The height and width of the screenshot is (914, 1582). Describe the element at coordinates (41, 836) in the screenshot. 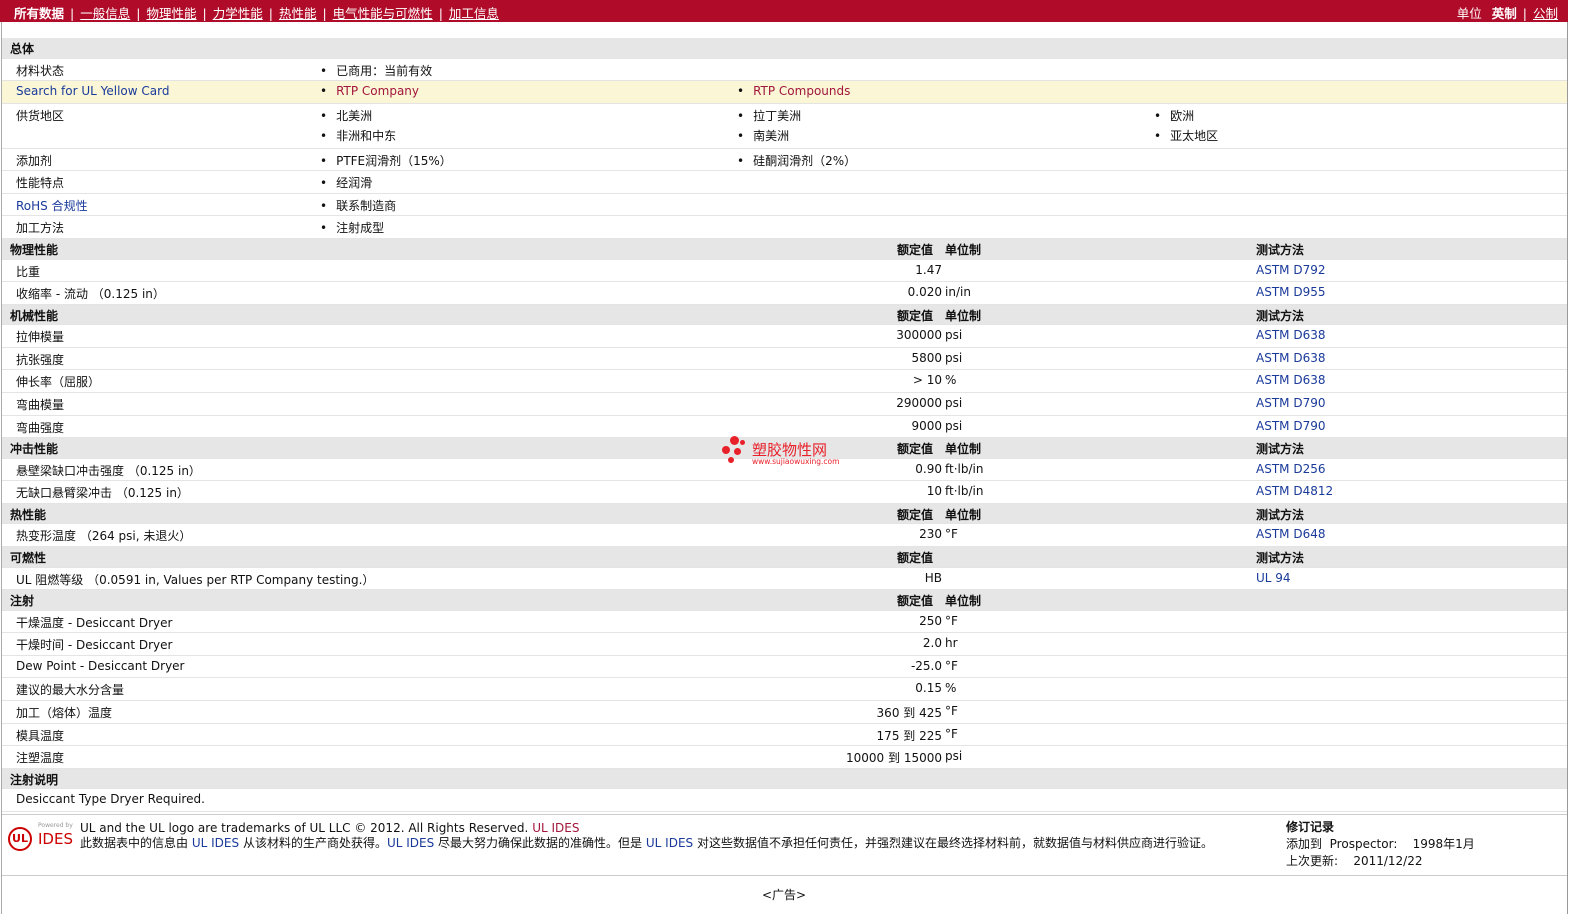

I see `ul-ides-logo: UL Powered by IDES` at that location.